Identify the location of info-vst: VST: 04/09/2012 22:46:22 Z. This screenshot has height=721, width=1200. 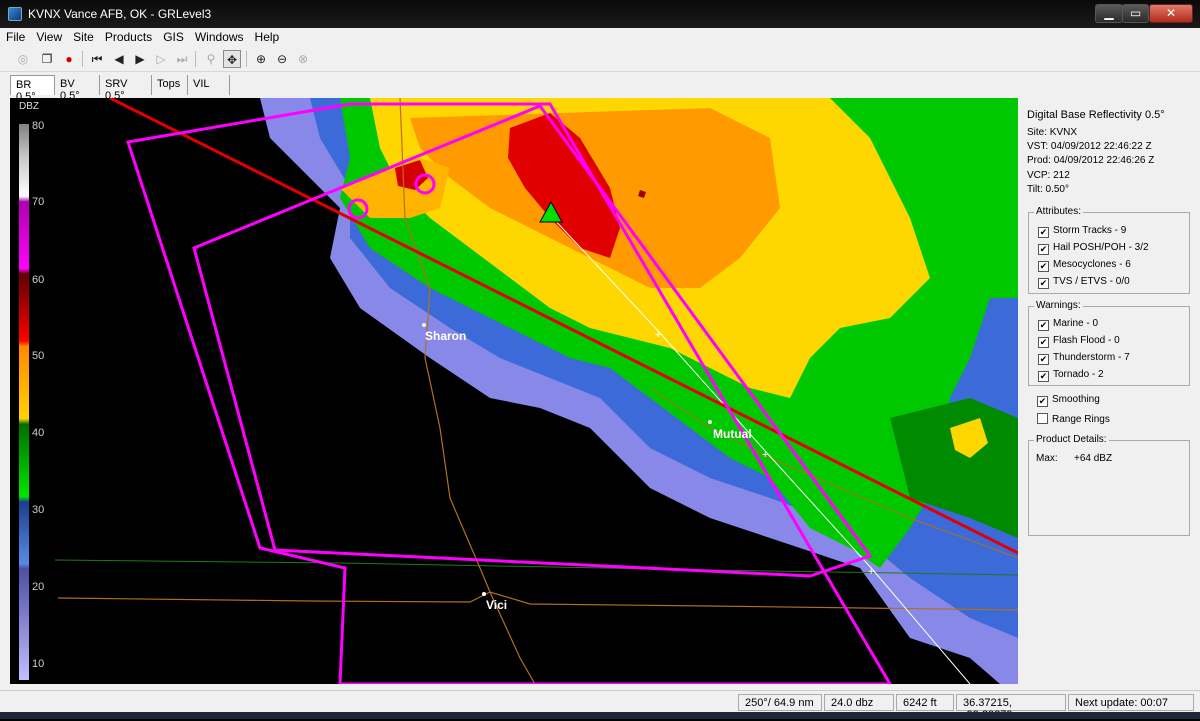
(1089, 146).